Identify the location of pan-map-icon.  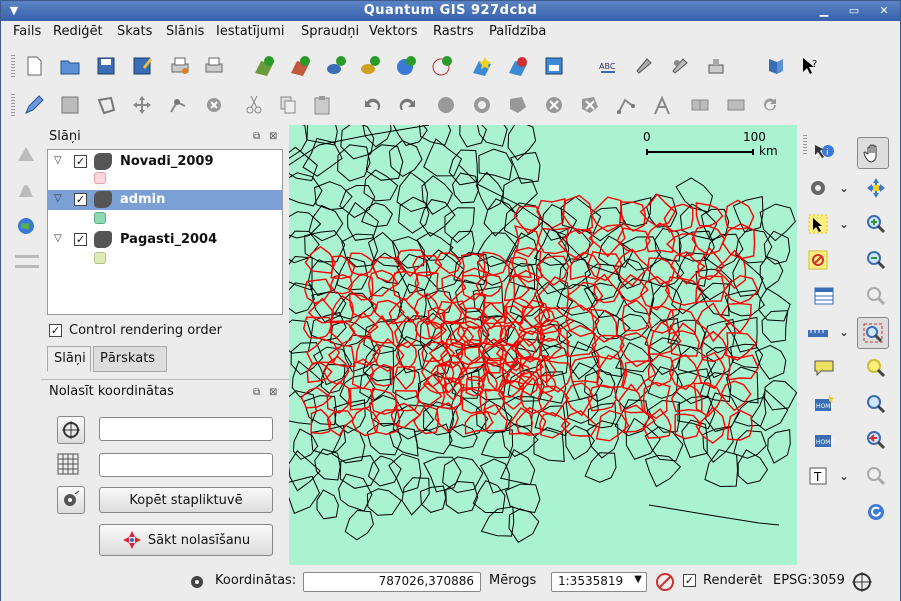
(873, 153).